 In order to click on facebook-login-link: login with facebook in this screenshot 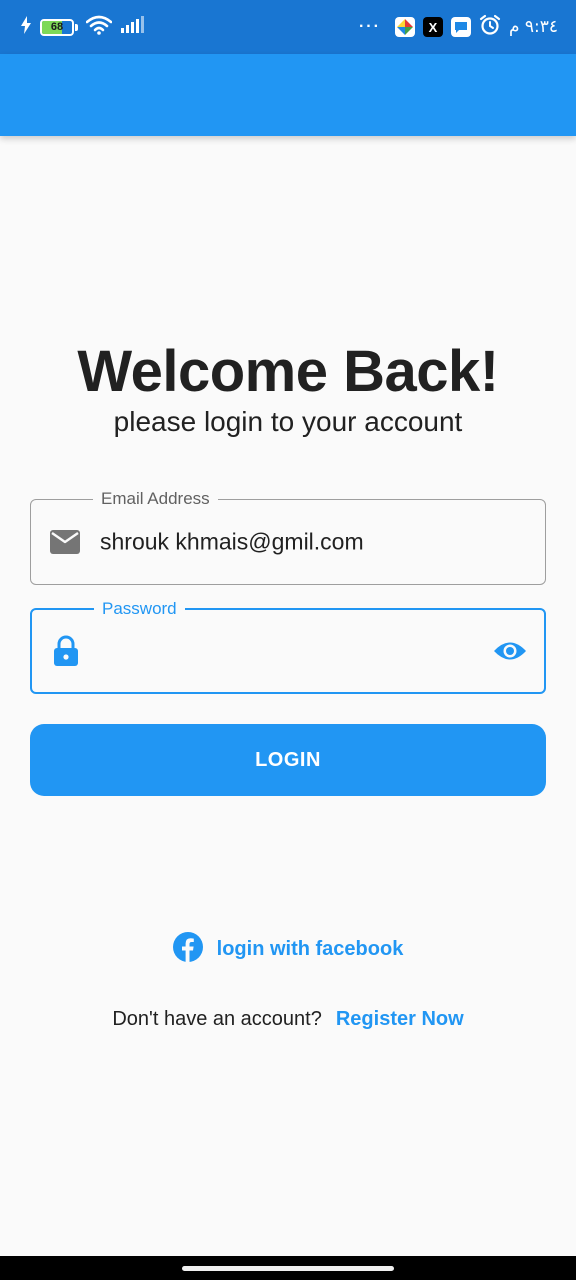, I will do `click(288, 949)`.